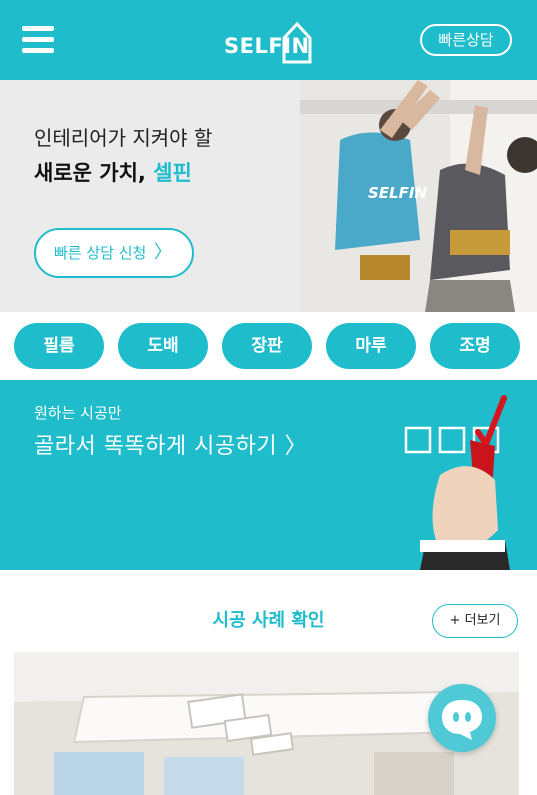 The image size is (537, 795). I want to click on chat-button, so click(462, 718).